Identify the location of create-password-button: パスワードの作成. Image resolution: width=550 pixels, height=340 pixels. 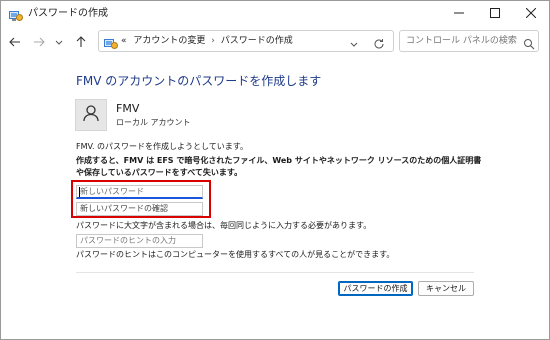
(375, 288).